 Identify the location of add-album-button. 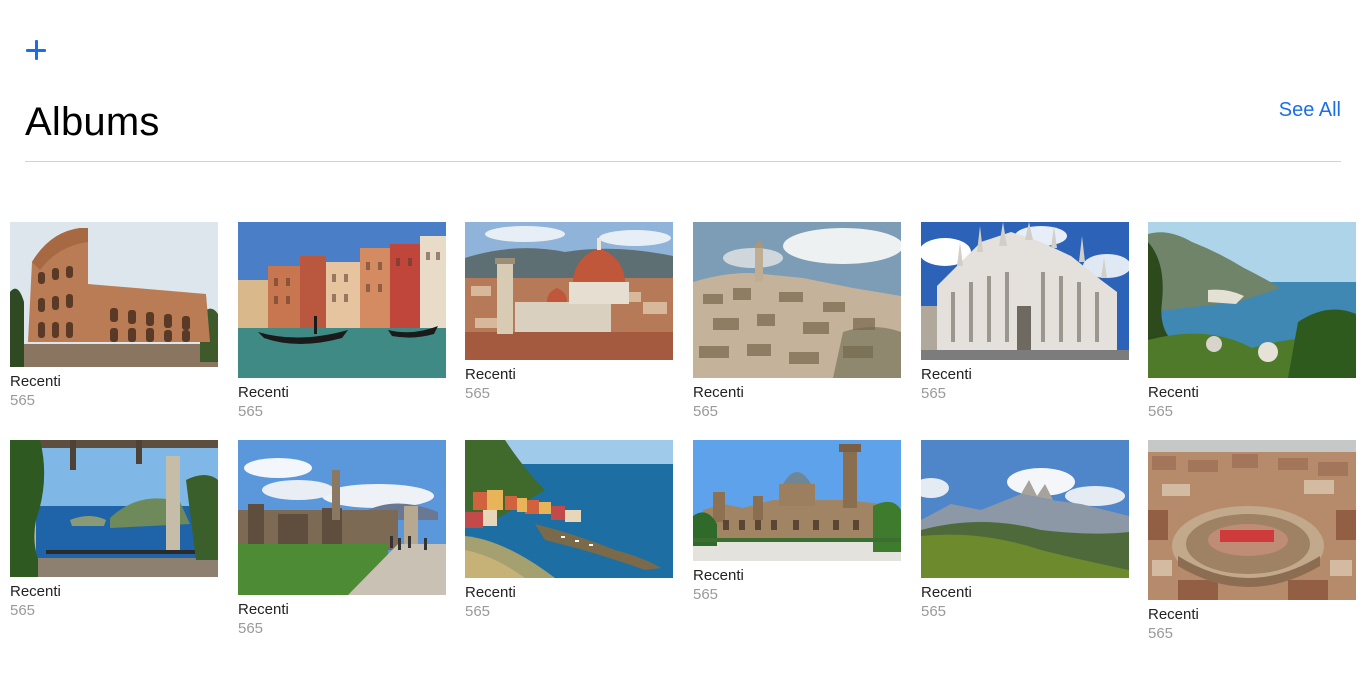
(36, 50).